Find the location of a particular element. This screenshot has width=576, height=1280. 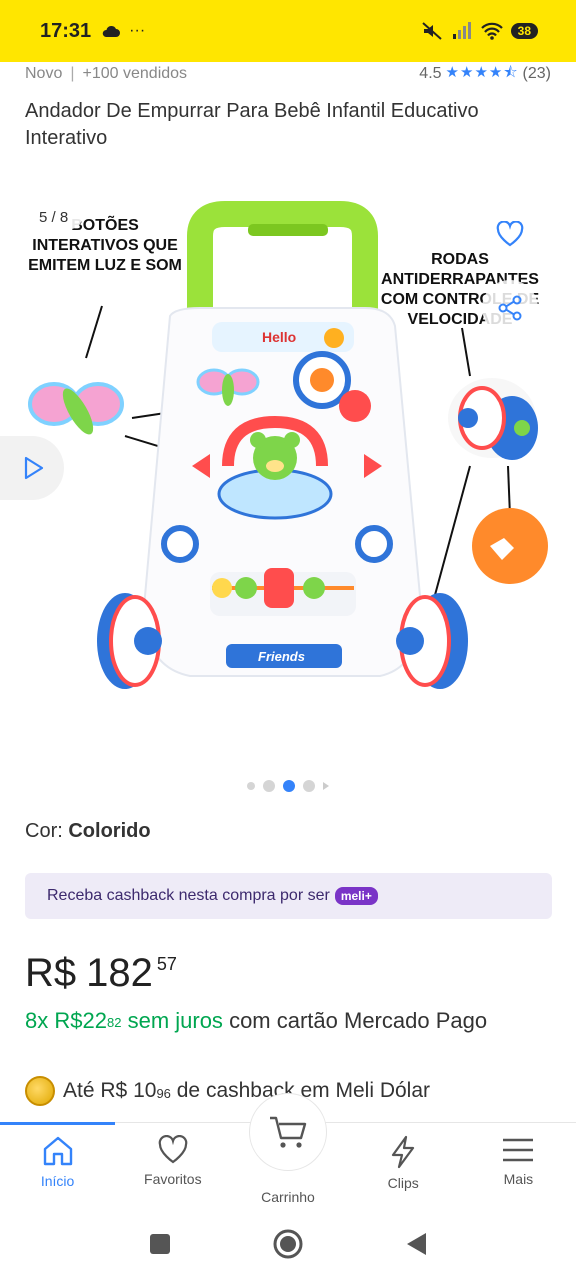

nav-label: Favoritos is located at coordinates (173, 1179).